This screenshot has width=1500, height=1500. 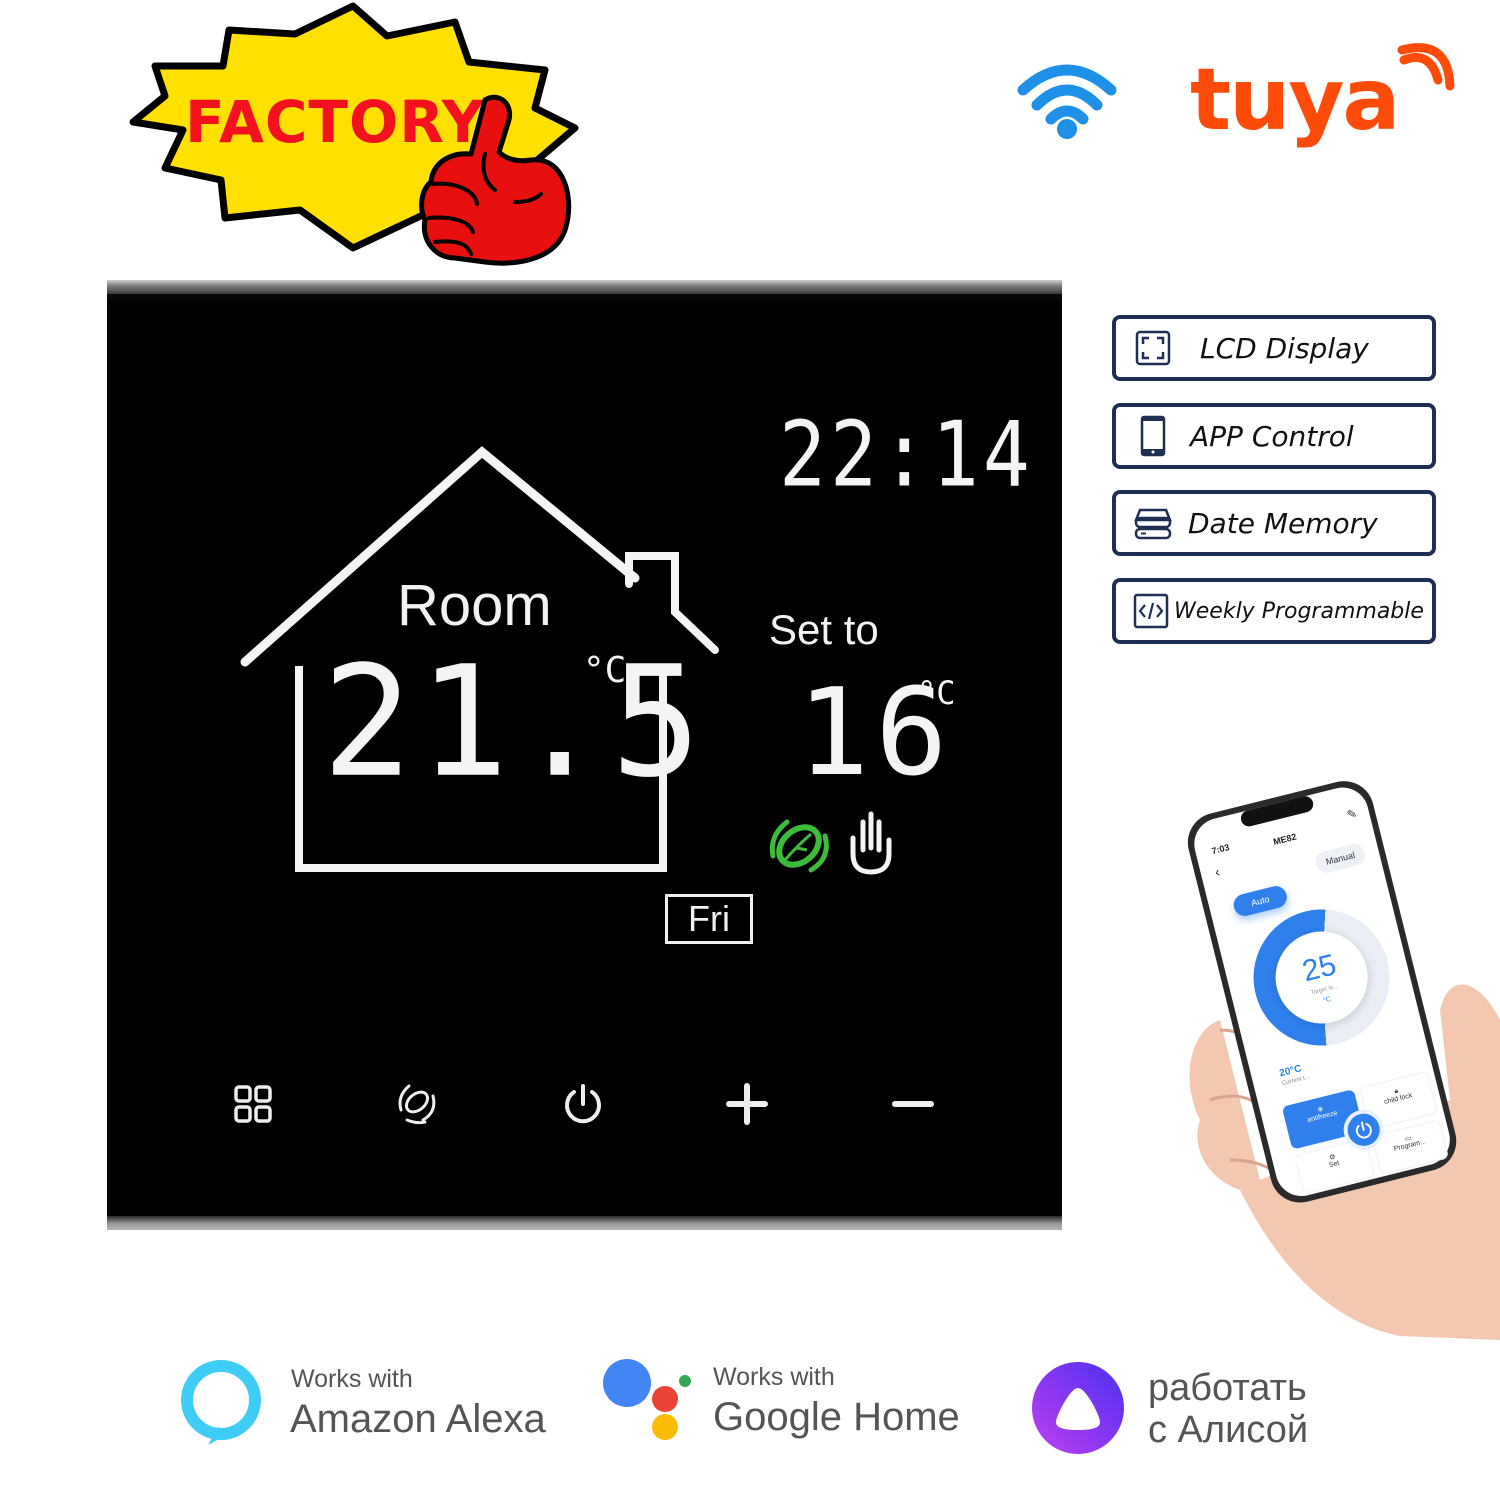 What do you see at coordinates (605, 670) in the screenshot?
I see `room-temp-unit: °C` at bounding box center [605, 670].